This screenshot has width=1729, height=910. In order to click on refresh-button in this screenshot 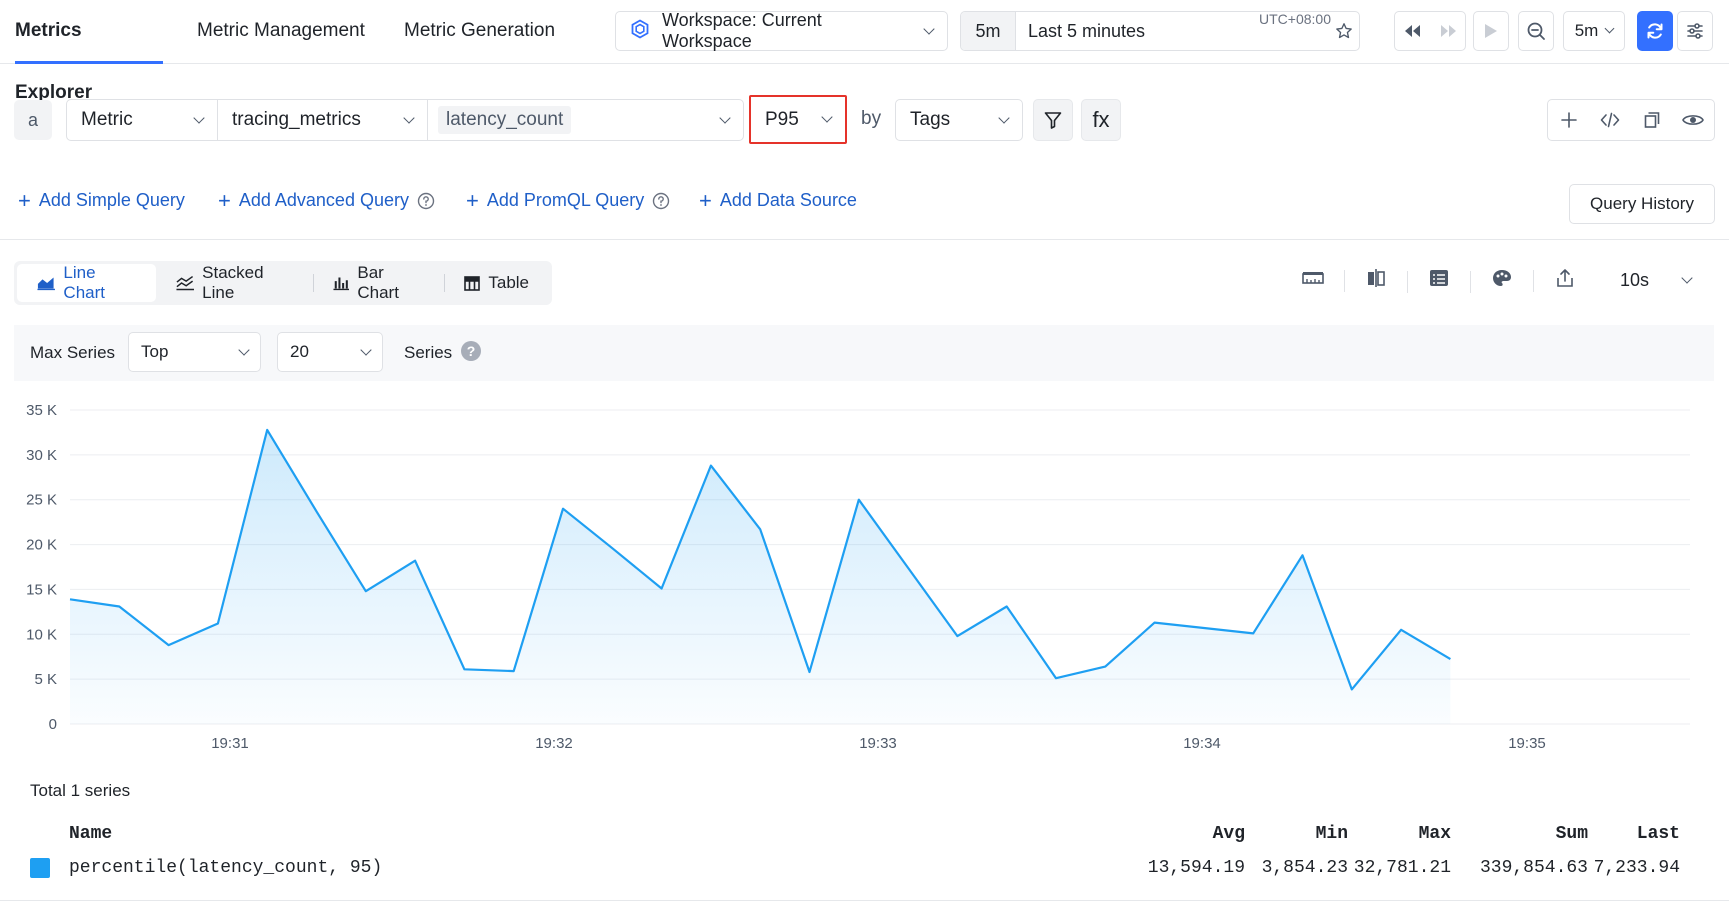, I will do `click(1655, 31)`.